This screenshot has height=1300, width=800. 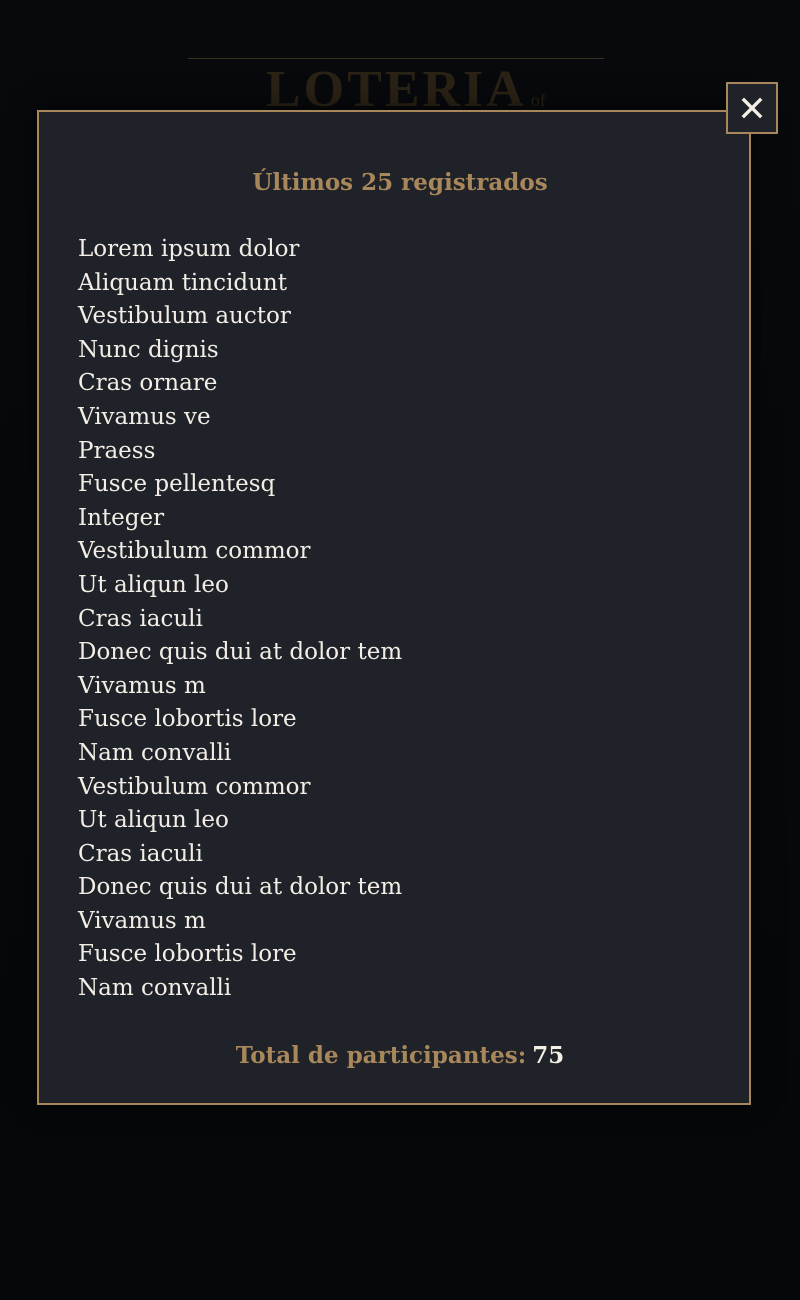 What do you see at coordinates (538, 100) in the screenshot?
I see `background-logo-suffix: of` at bounding box center [538, 100].